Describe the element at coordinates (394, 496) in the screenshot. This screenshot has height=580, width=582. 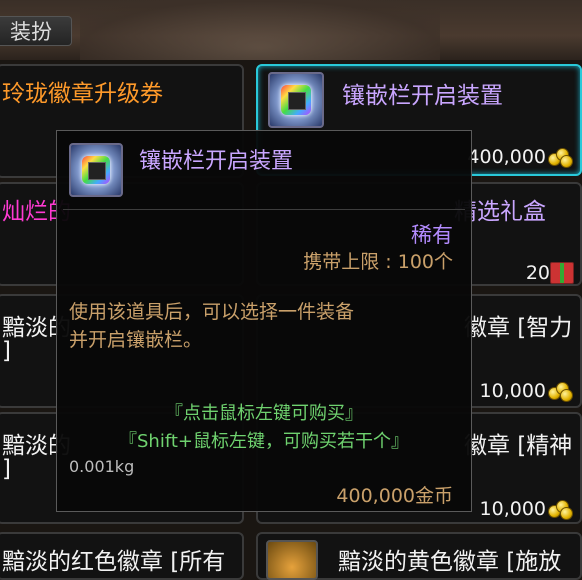
I see `tooltip-price: 400,000金币` at that location.